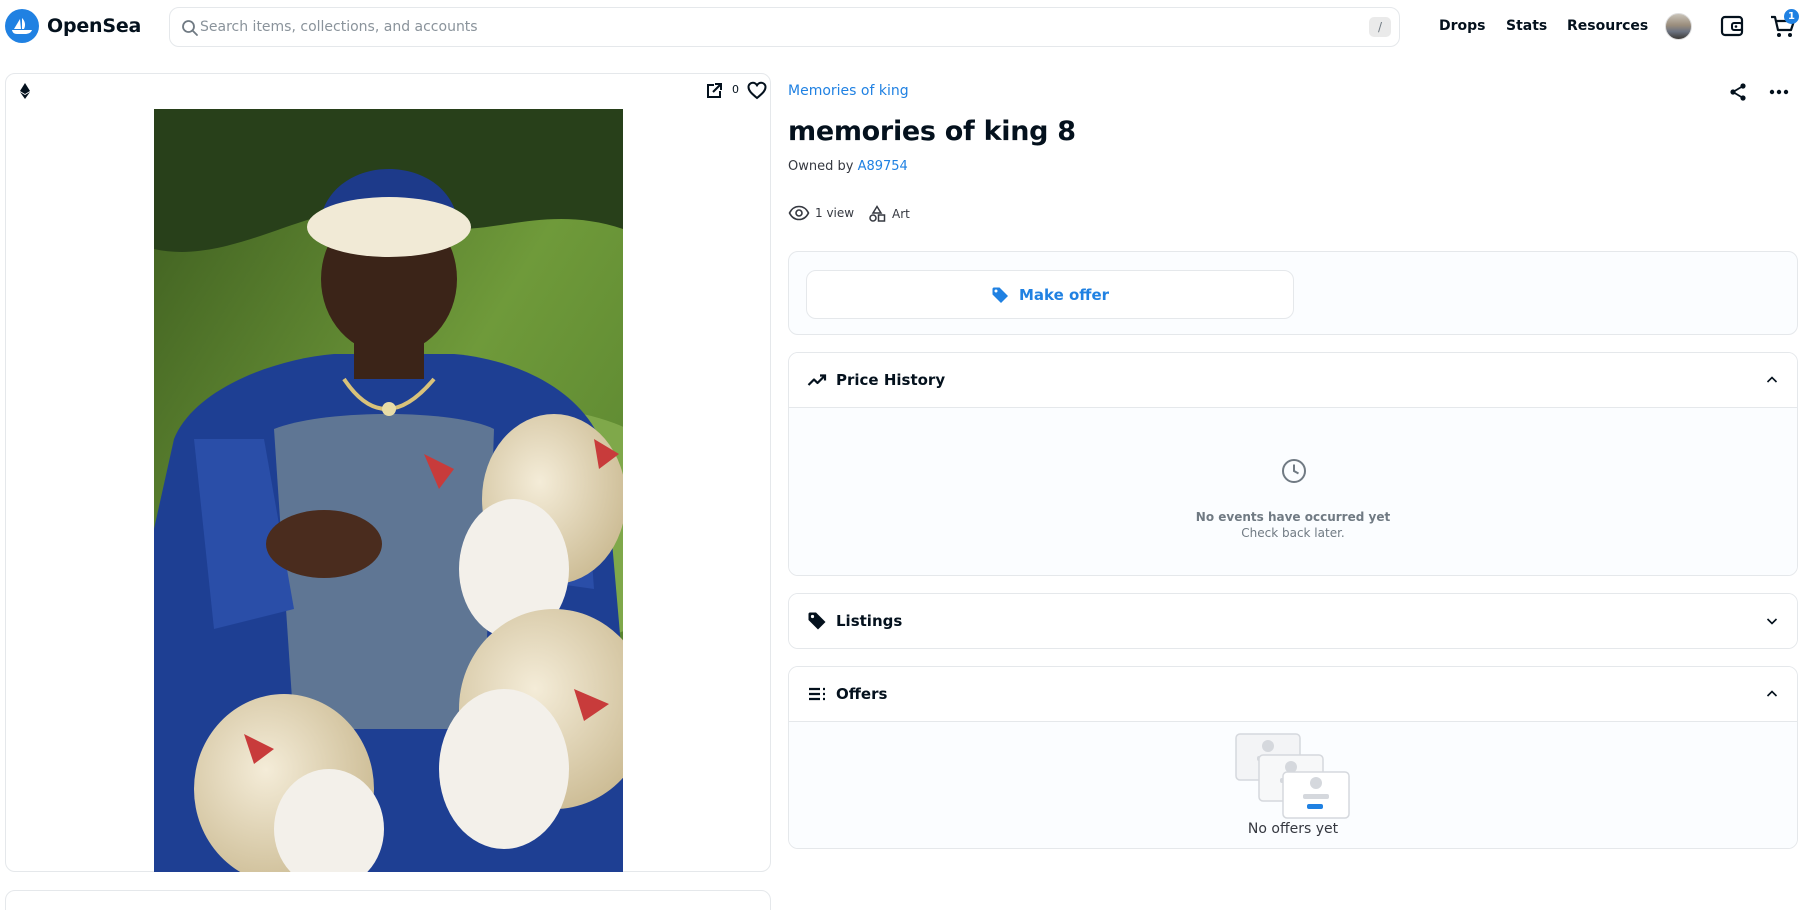 Image resolution: width=1806 pixels, height=910 pixels. Describe the element at coordinates (25, 91) in the screenshot. I see `ethereum-icon` at that location.